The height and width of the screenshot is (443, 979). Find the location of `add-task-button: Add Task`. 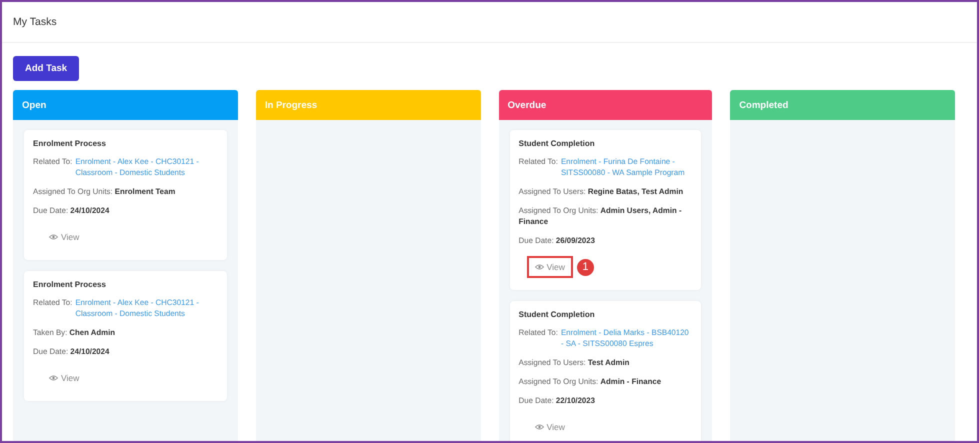

add-task-button: Add Task is located at coordinates (46, 68).